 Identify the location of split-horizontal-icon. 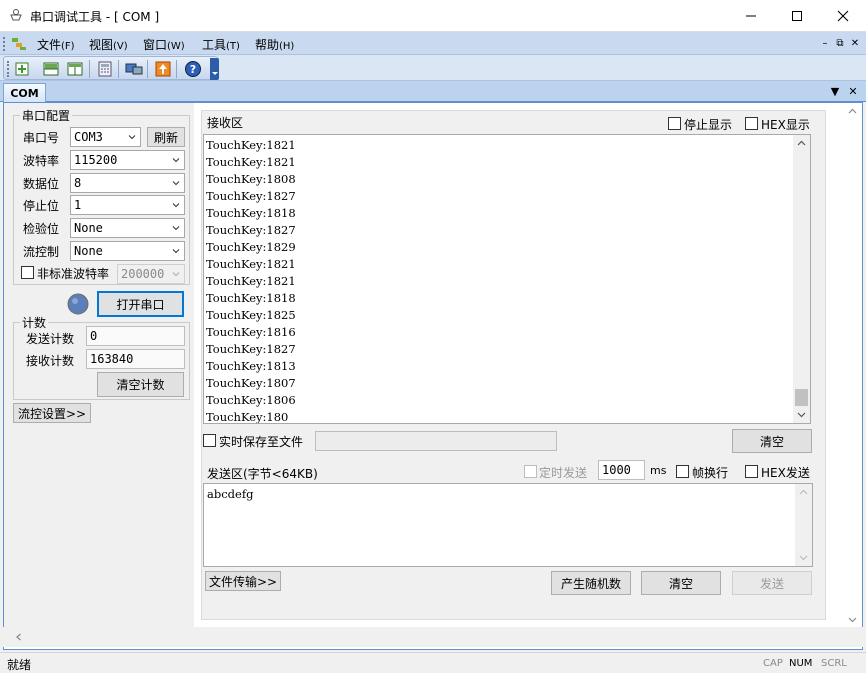
(51, 69).